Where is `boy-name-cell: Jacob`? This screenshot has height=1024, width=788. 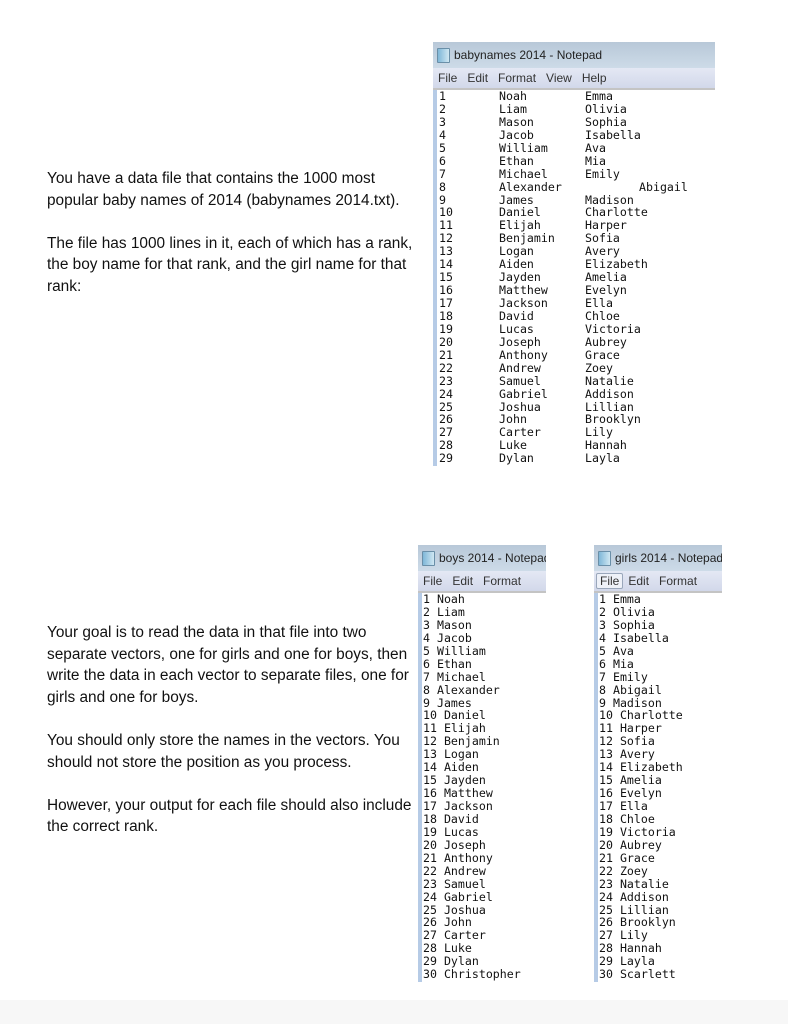
boy-name-cell: Jacob is located at coordinates (516, 134).